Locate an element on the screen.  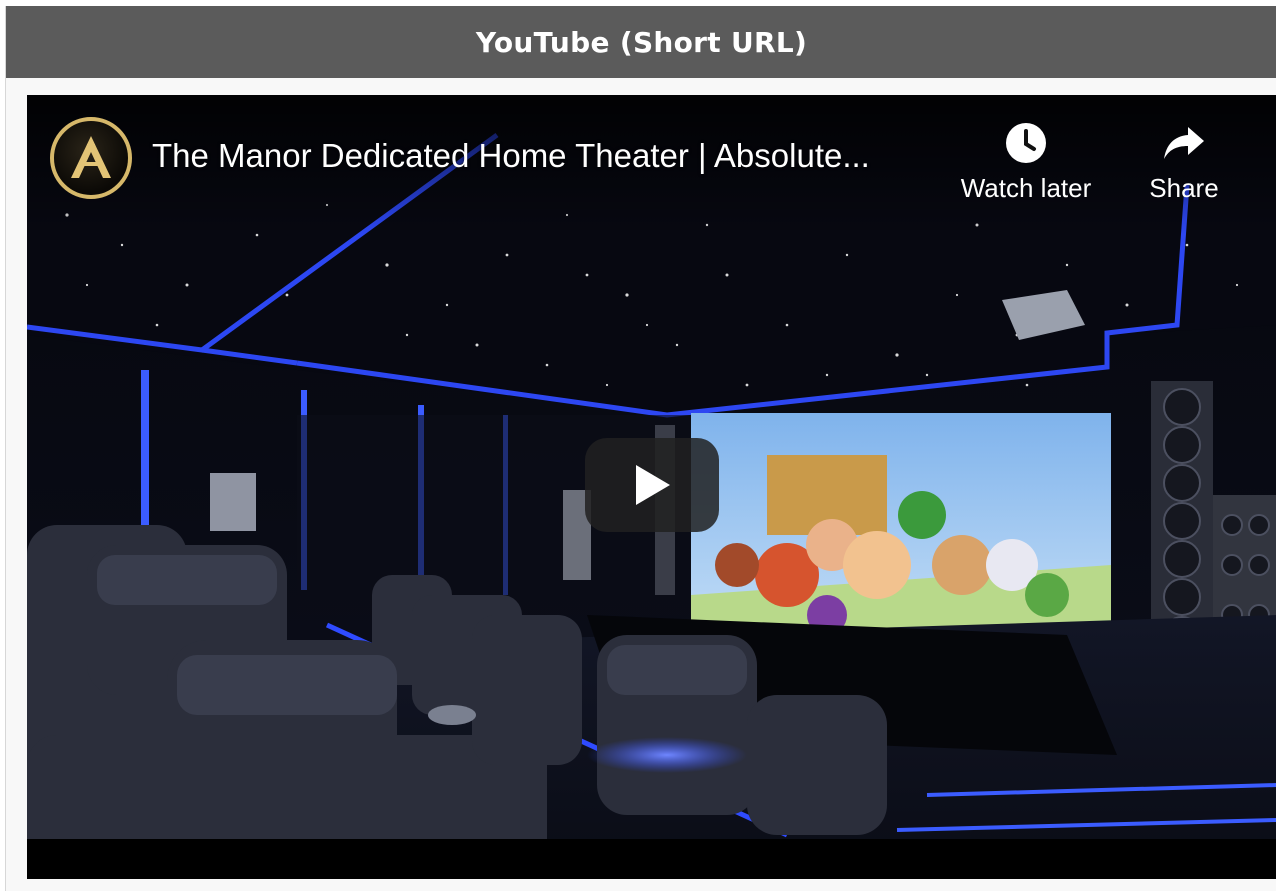
panel-title: YouTube (Short URL) is located at coordinates (641, 42).